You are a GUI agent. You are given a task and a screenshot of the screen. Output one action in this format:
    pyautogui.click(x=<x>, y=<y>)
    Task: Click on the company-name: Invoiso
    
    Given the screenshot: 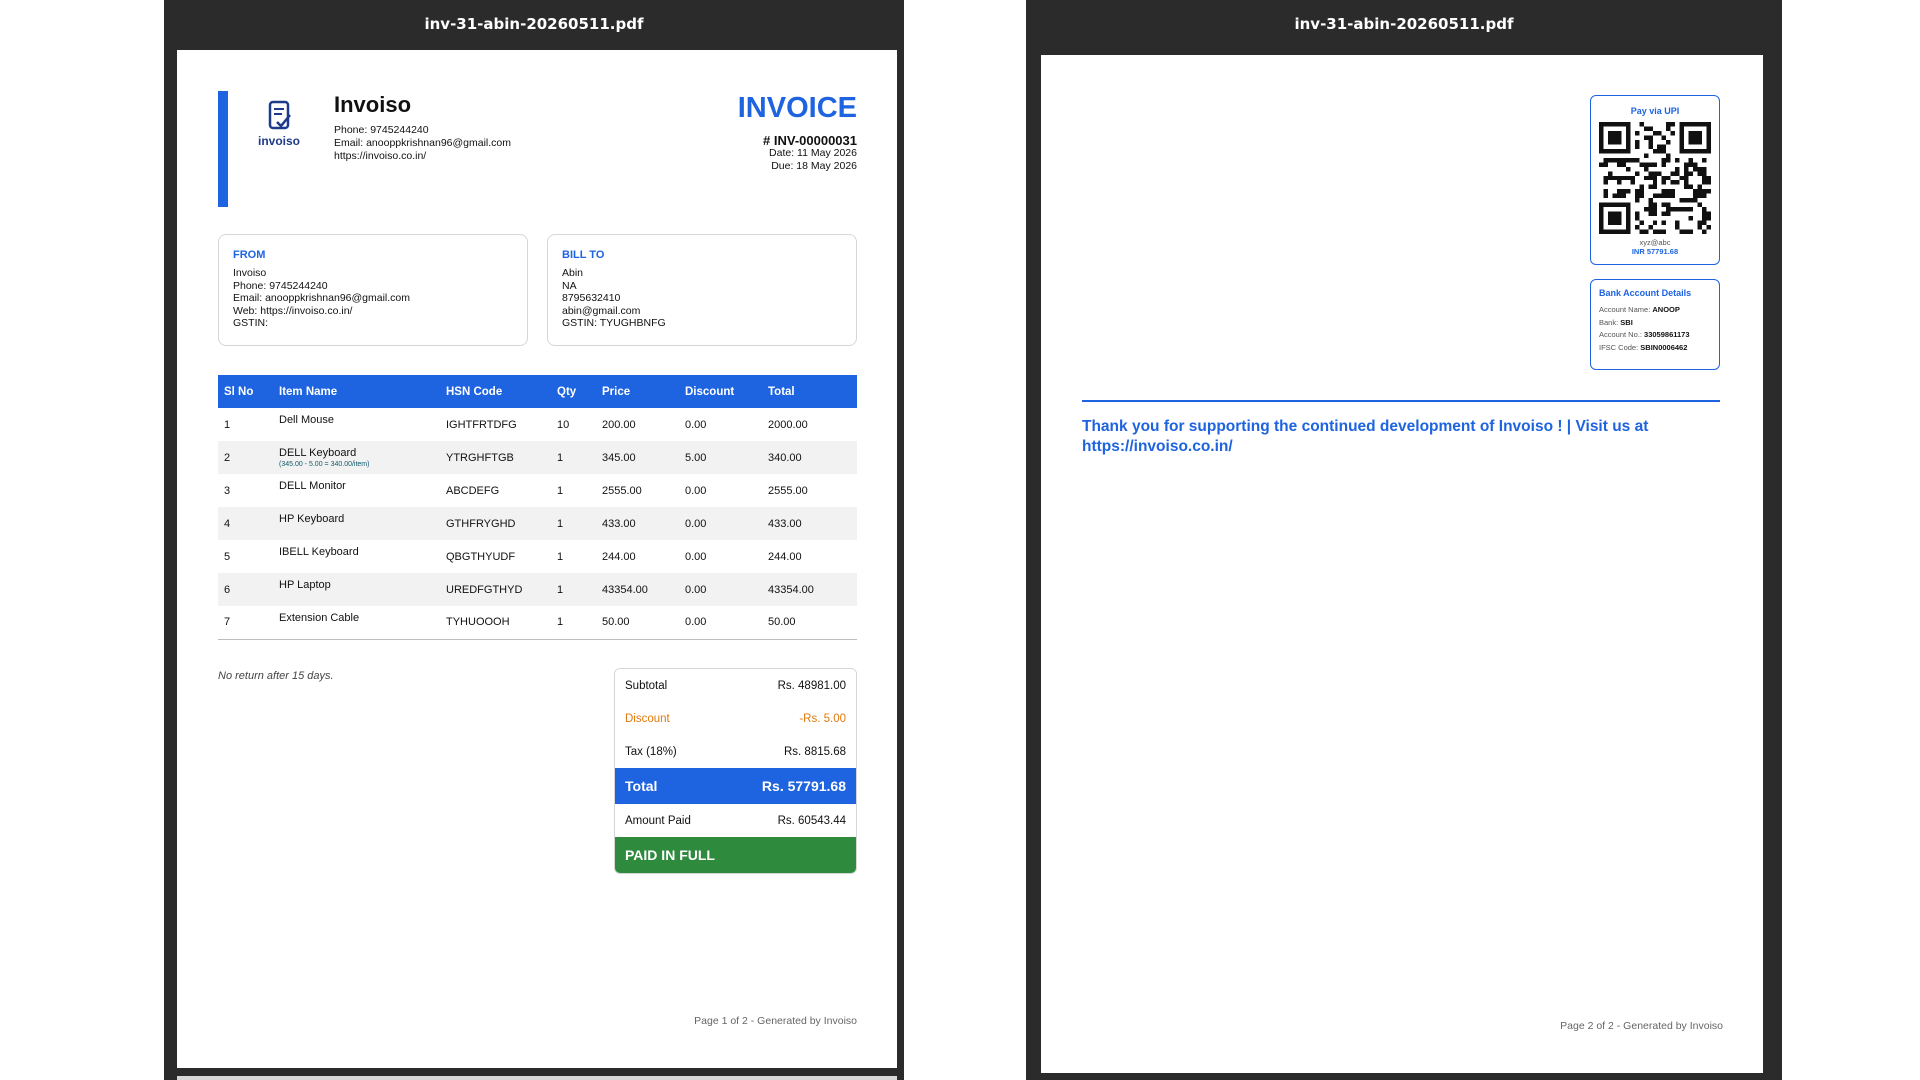 What is the action you would take?
    pyautogui.click(x=373, y=104)
    